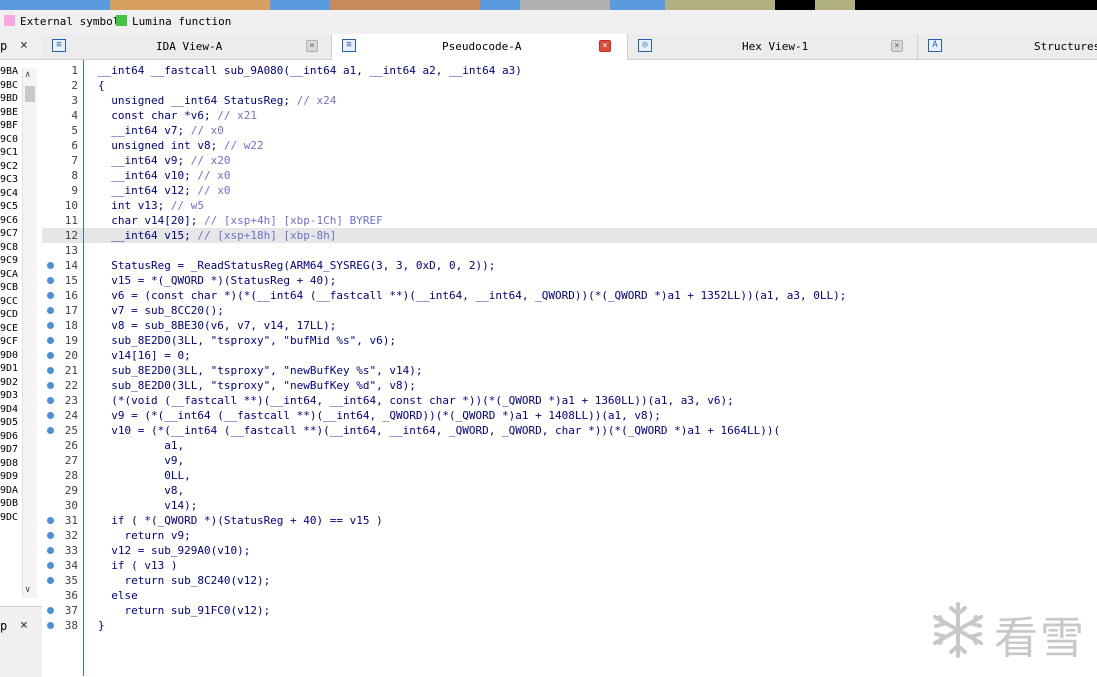 The width and height of the screenshot is (1097, 677). I want to click on code-line: 35 return sub_8C240(v12);, so click(569, 580).